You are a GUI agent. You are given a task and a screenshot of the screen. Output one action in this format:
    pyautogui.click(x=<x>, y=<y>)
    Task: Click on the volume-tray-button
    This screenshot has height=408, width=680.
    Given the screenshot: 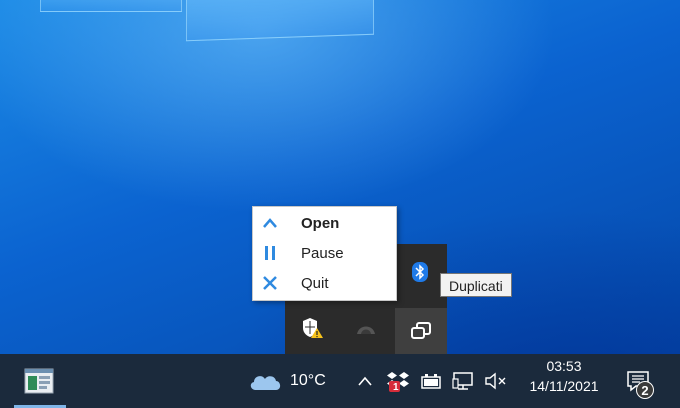 What is the action you would take?
    pyautogui.click(x=496, y=381)
    